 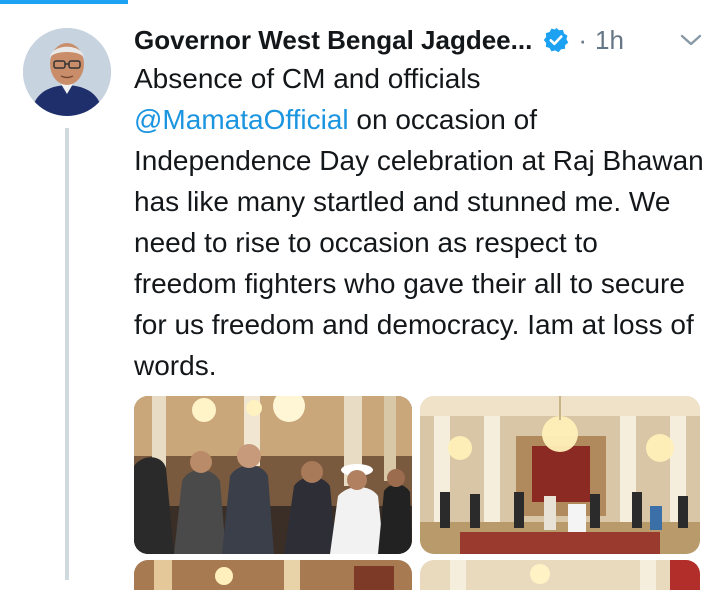 I want to click on tweet-header: Governor West Bengal Jagdee... · 1h, so click(x=419, y=40).